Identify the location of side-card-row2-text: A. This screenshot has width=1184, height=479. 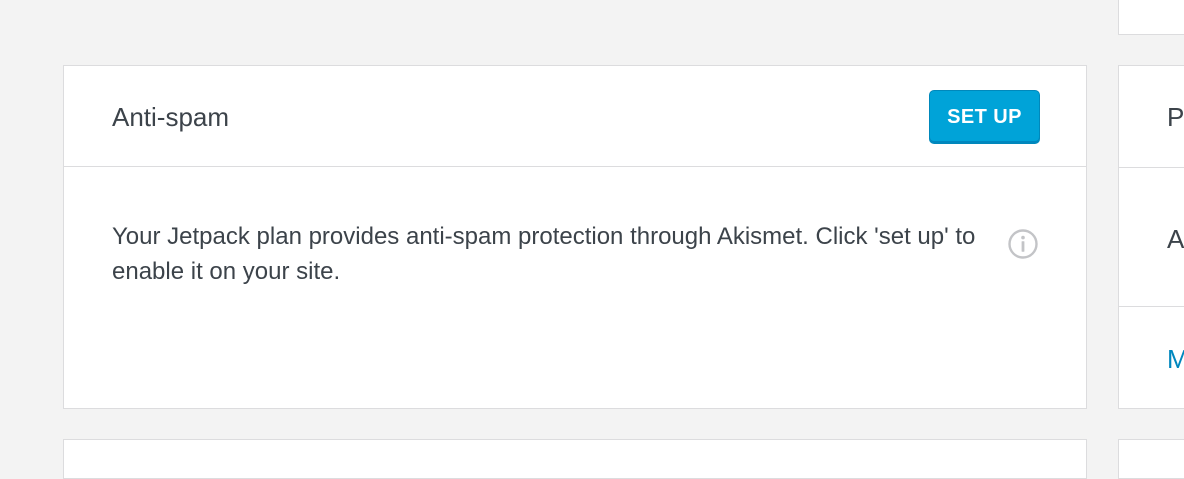
(1175, 239).